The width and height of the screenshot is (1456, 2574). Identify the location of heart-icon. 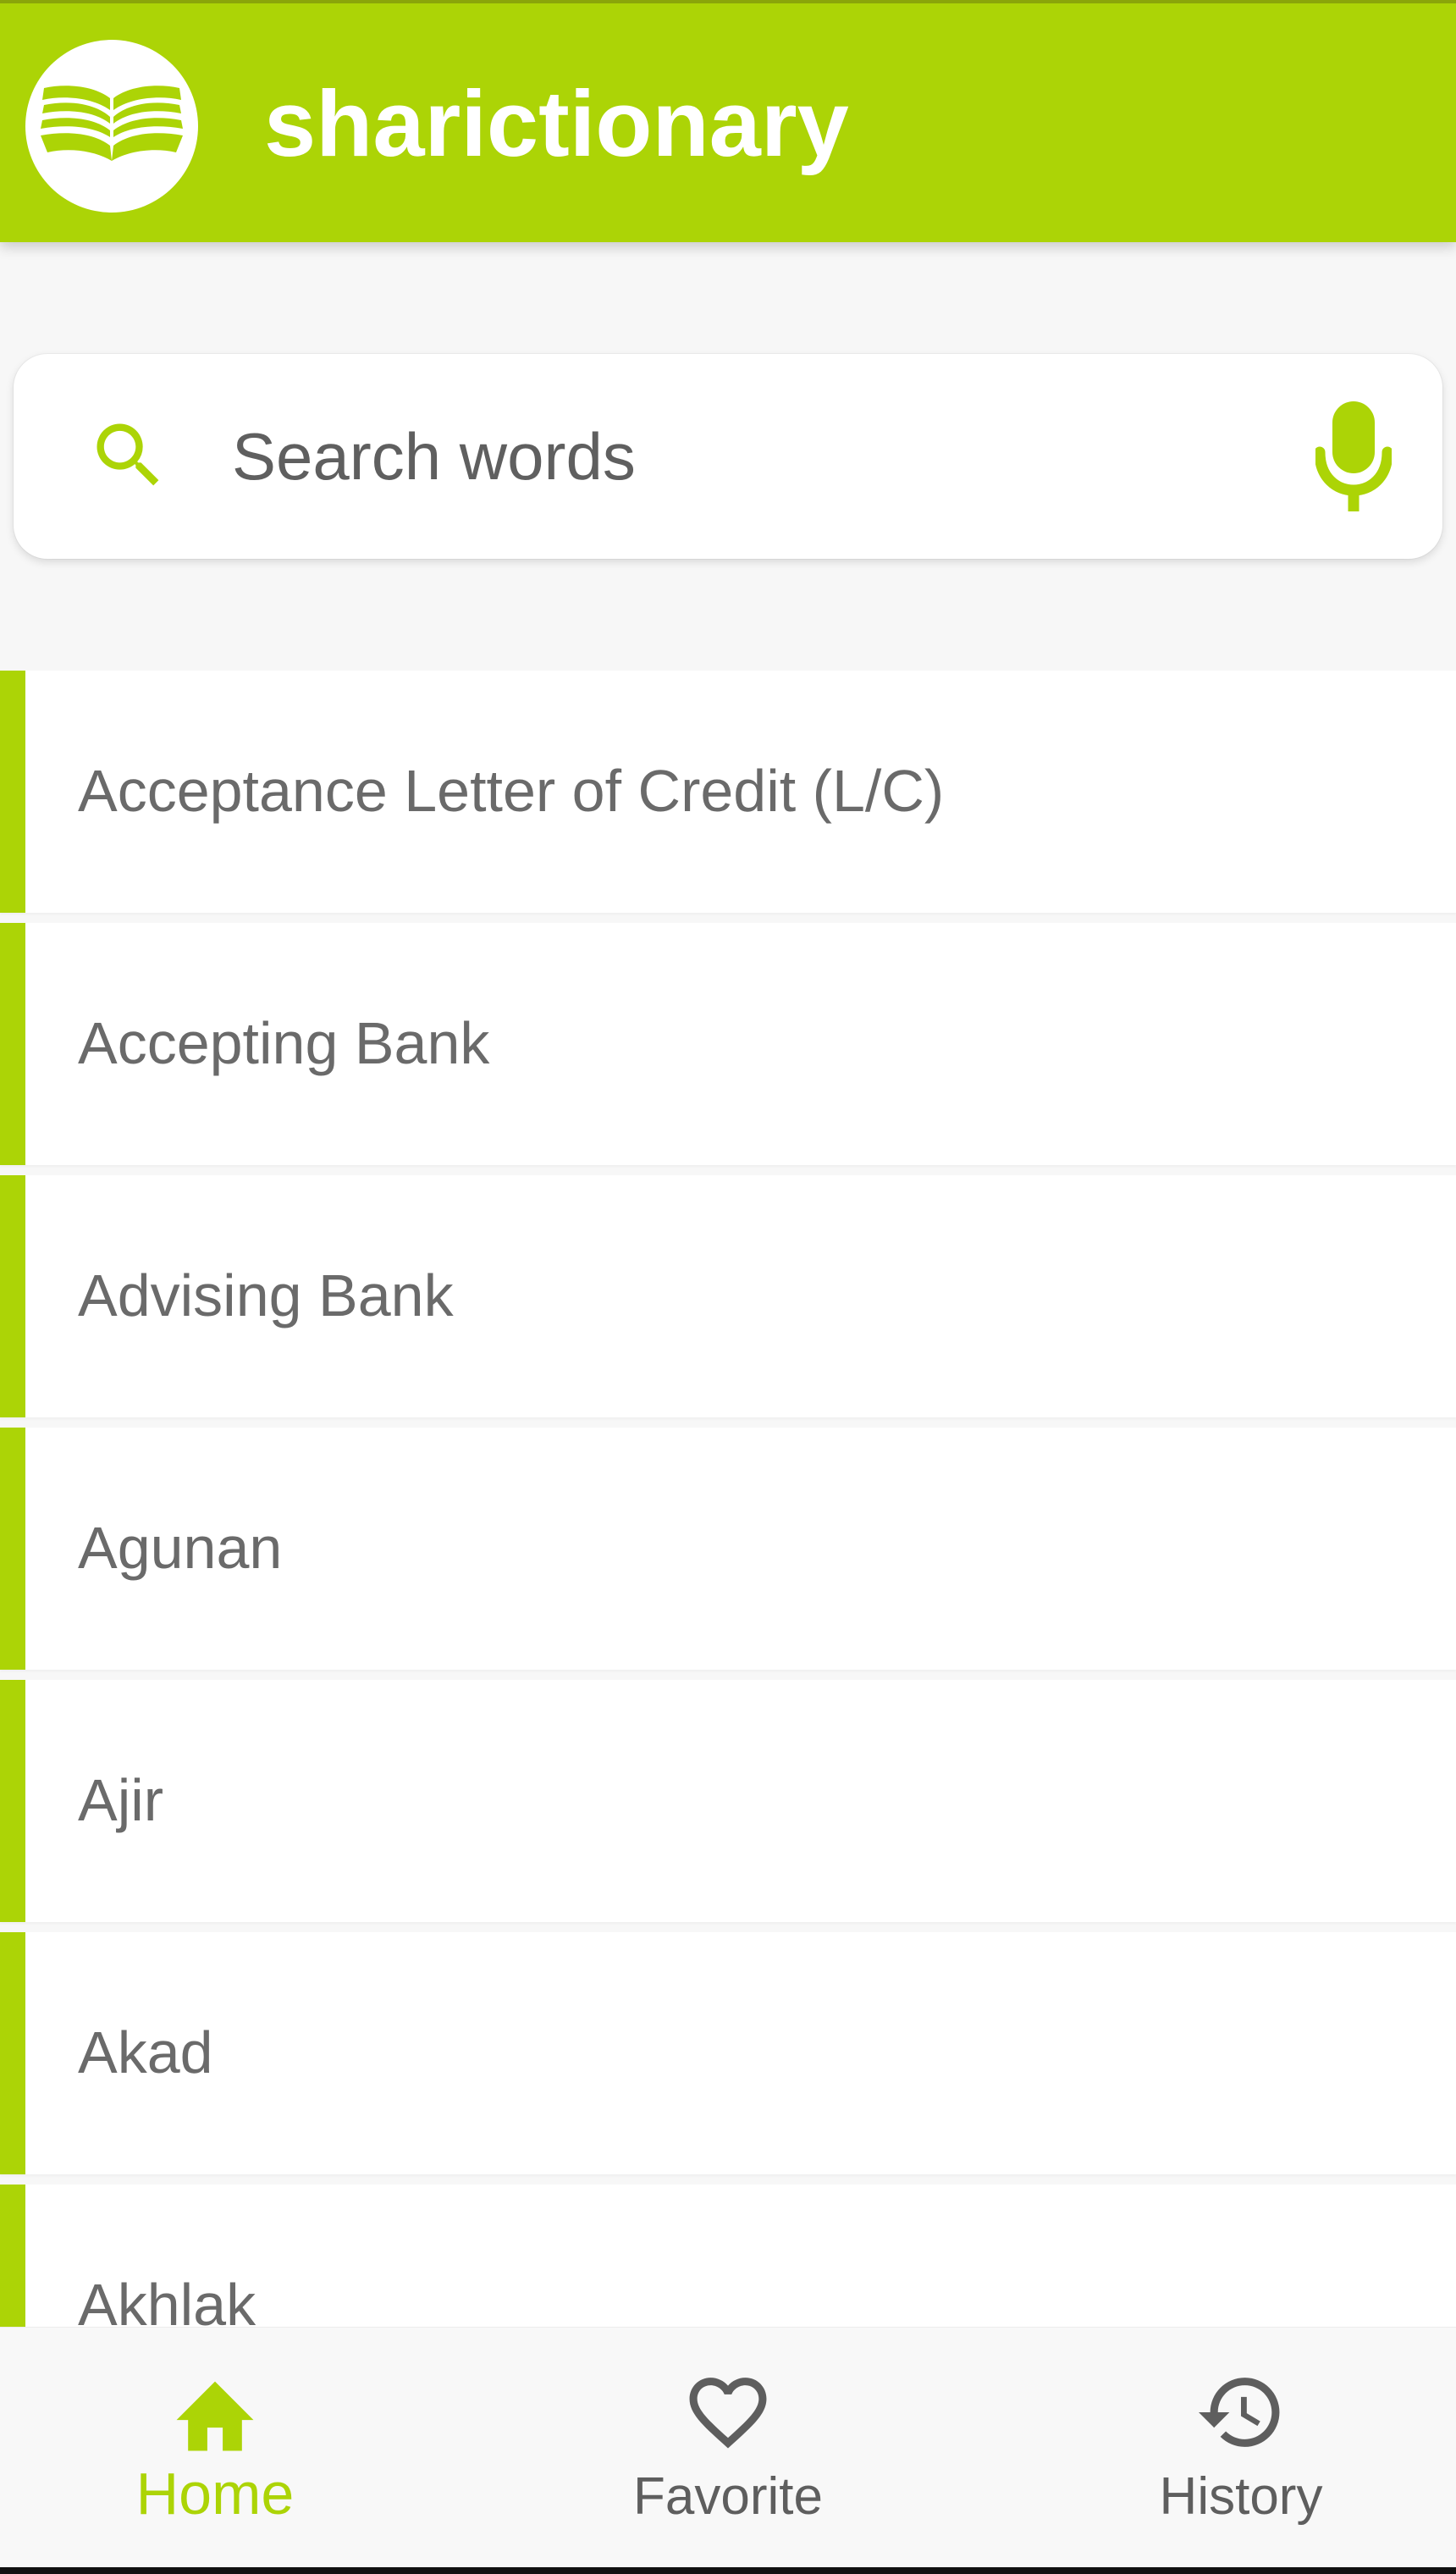
(728, 2413).